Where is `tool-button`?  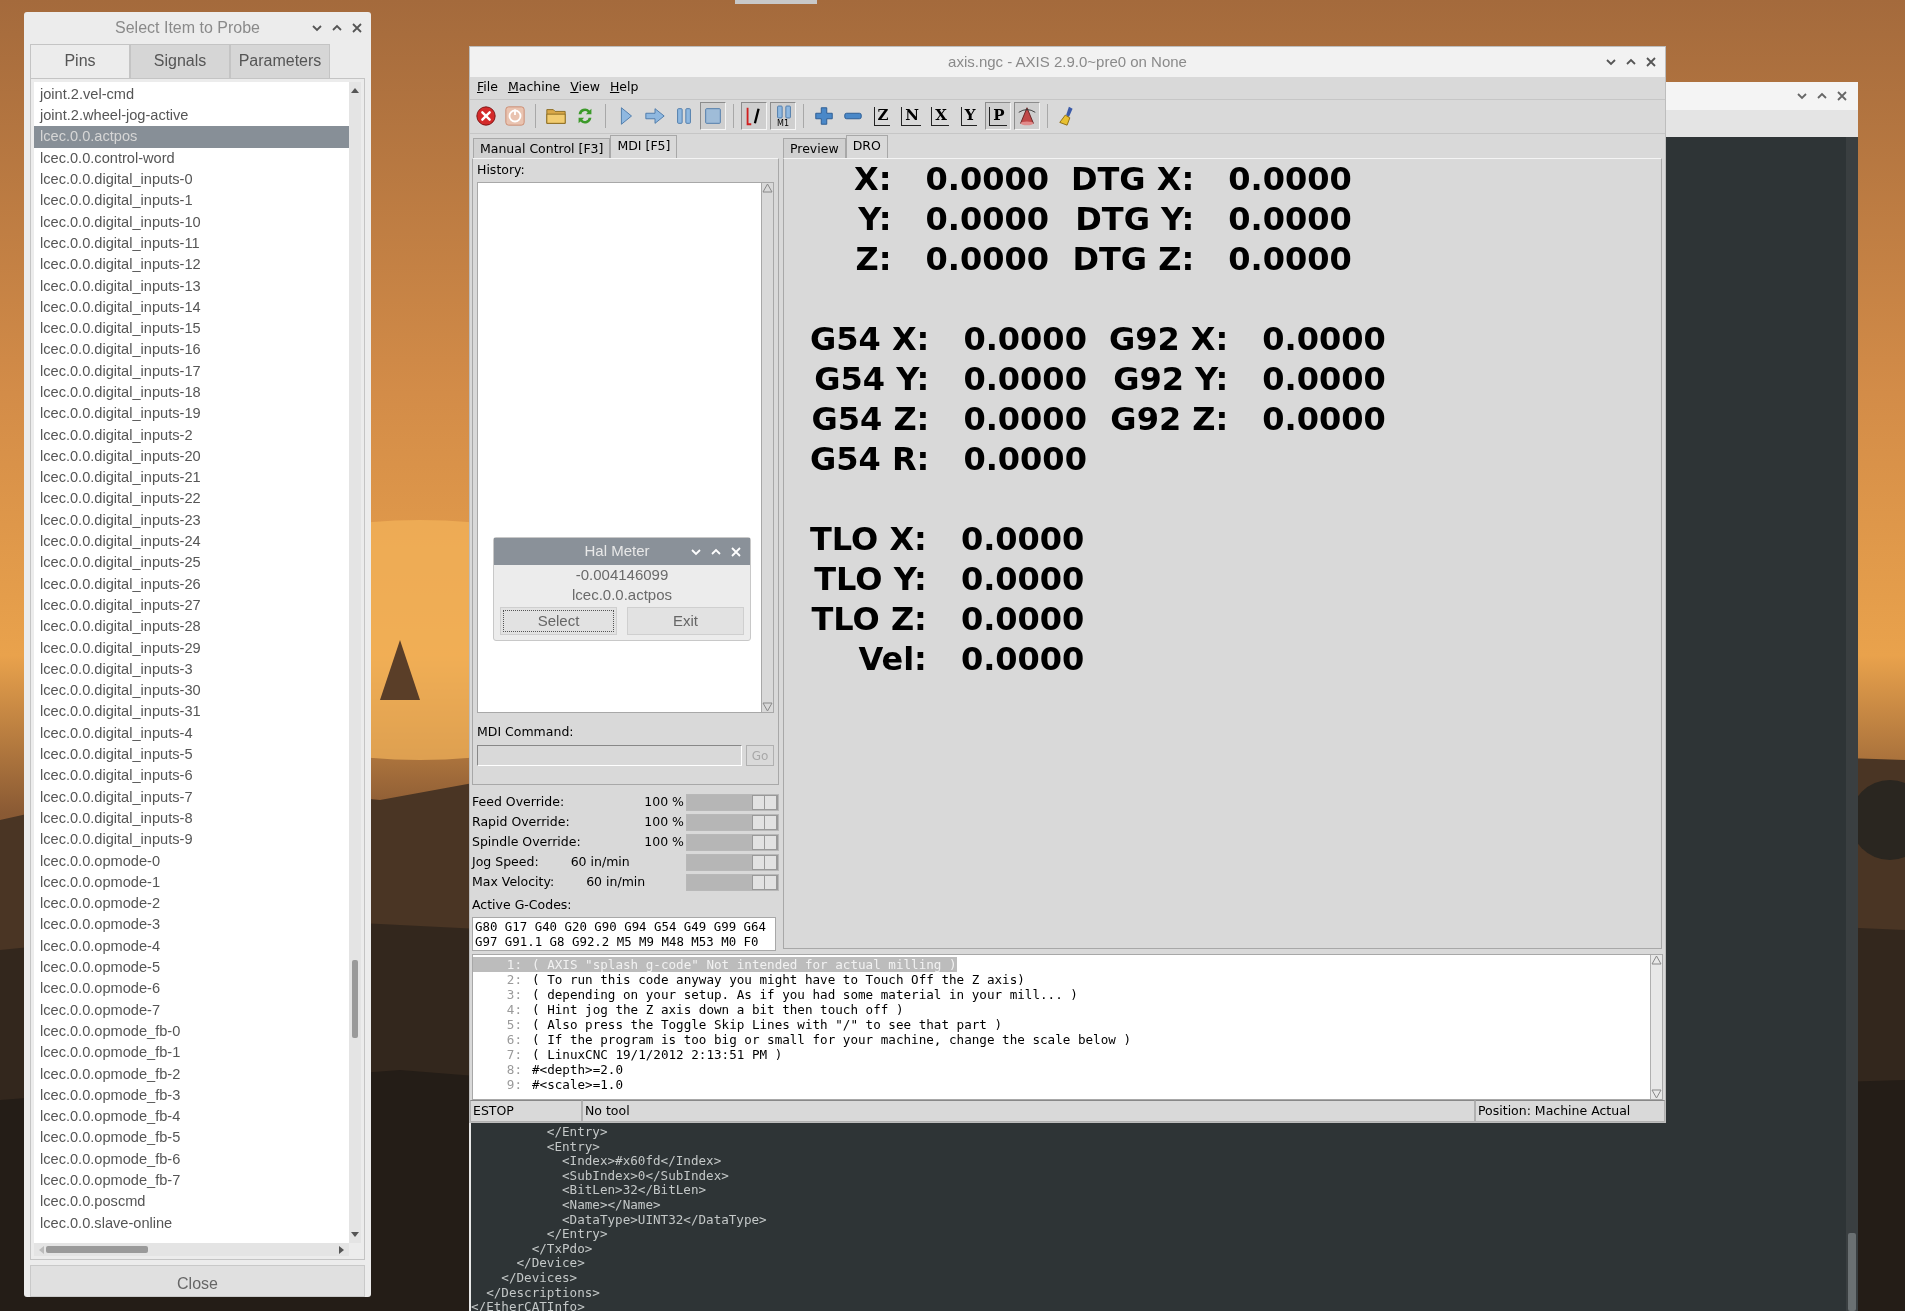 tool-button is located at coordinates (1027, 116).